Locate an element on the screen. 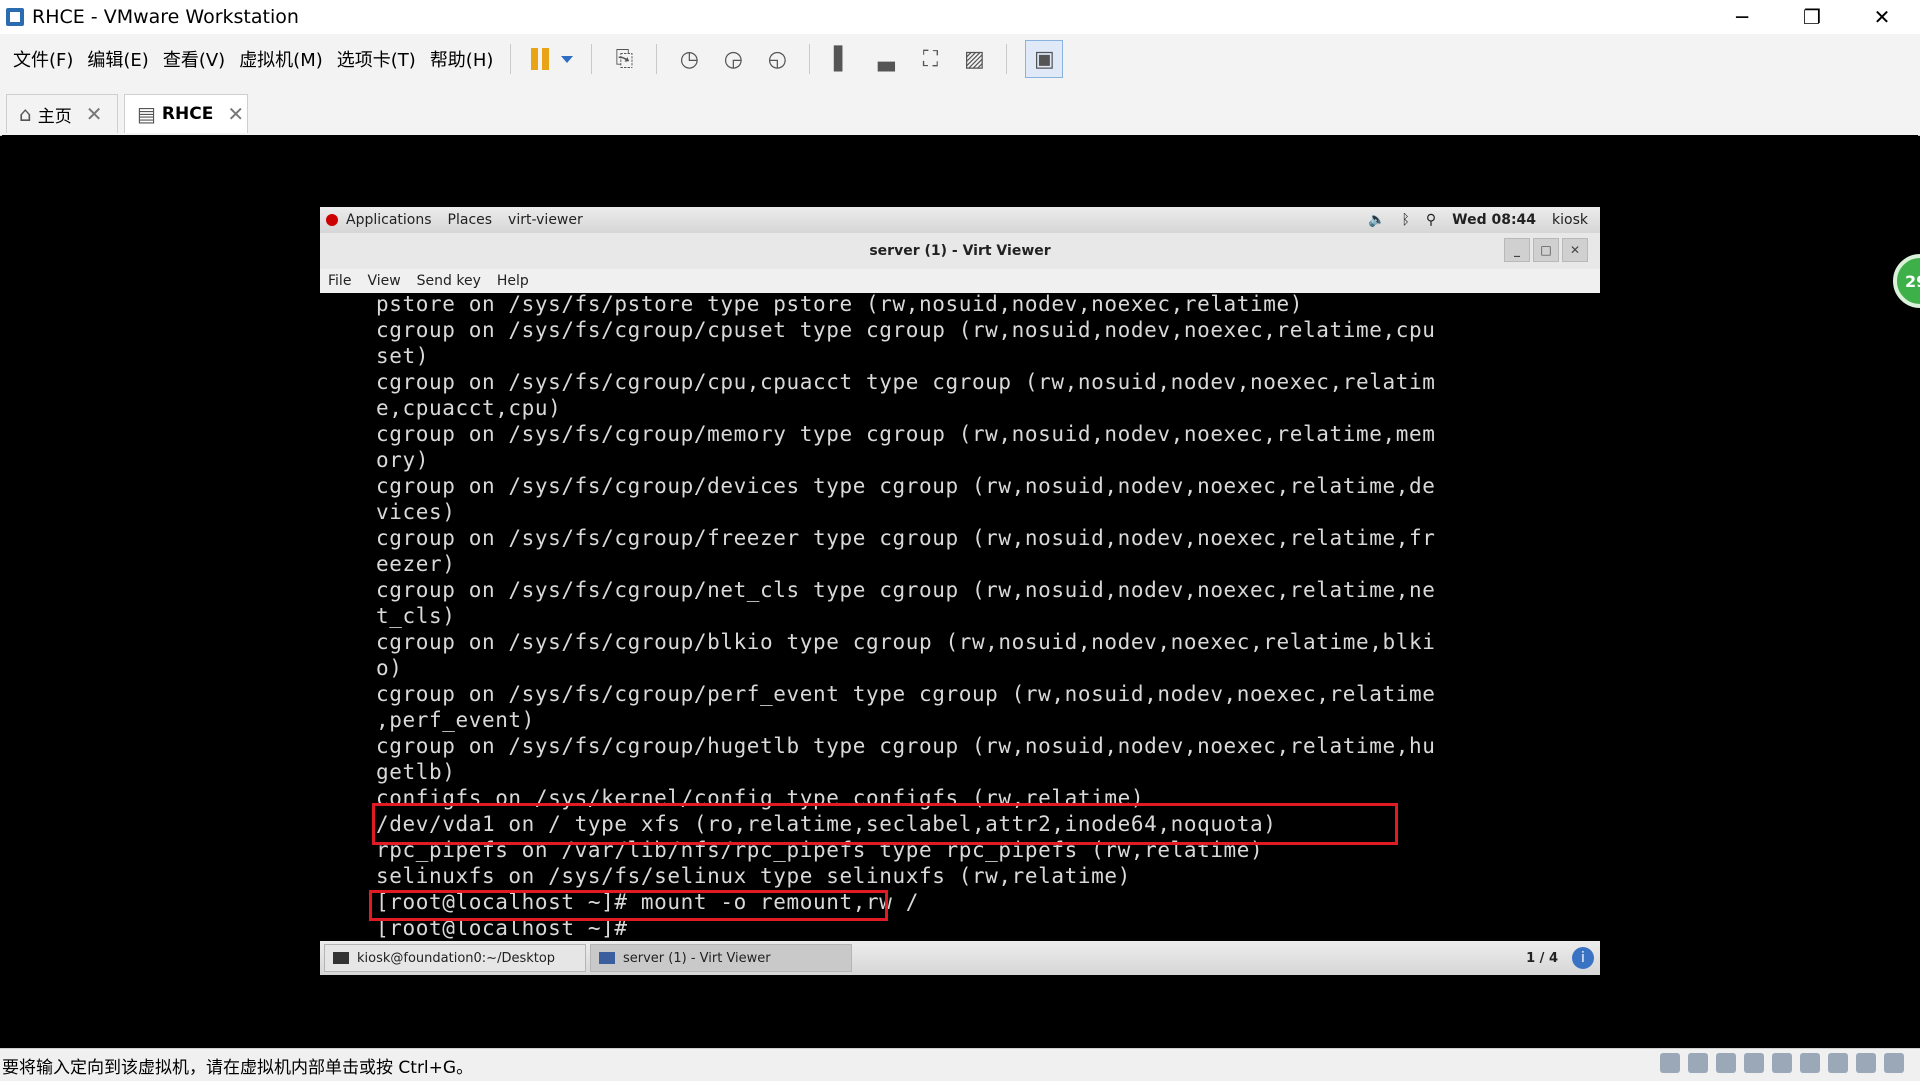 The height and width of the screenshot is (1081, 1920). user-menu: kiosk is located at coordinates (1570, 220).